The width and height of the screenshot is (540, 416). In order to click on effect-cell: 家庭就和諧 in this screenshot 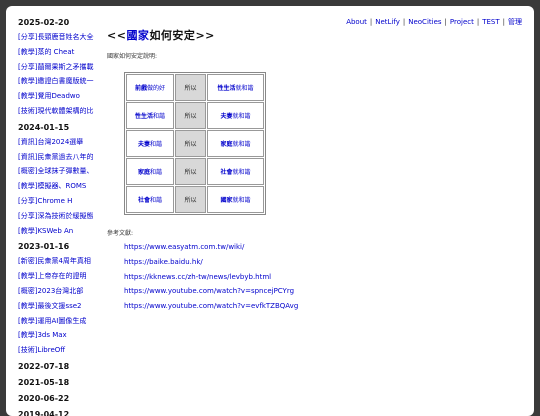, I will do `click(235, 143)`.